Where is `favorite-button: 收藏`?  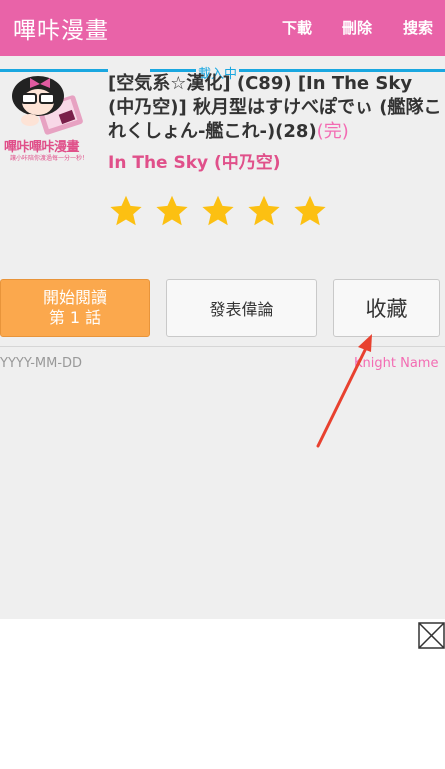
favorite-button: 收藏 is located at coordinates (386, 308).